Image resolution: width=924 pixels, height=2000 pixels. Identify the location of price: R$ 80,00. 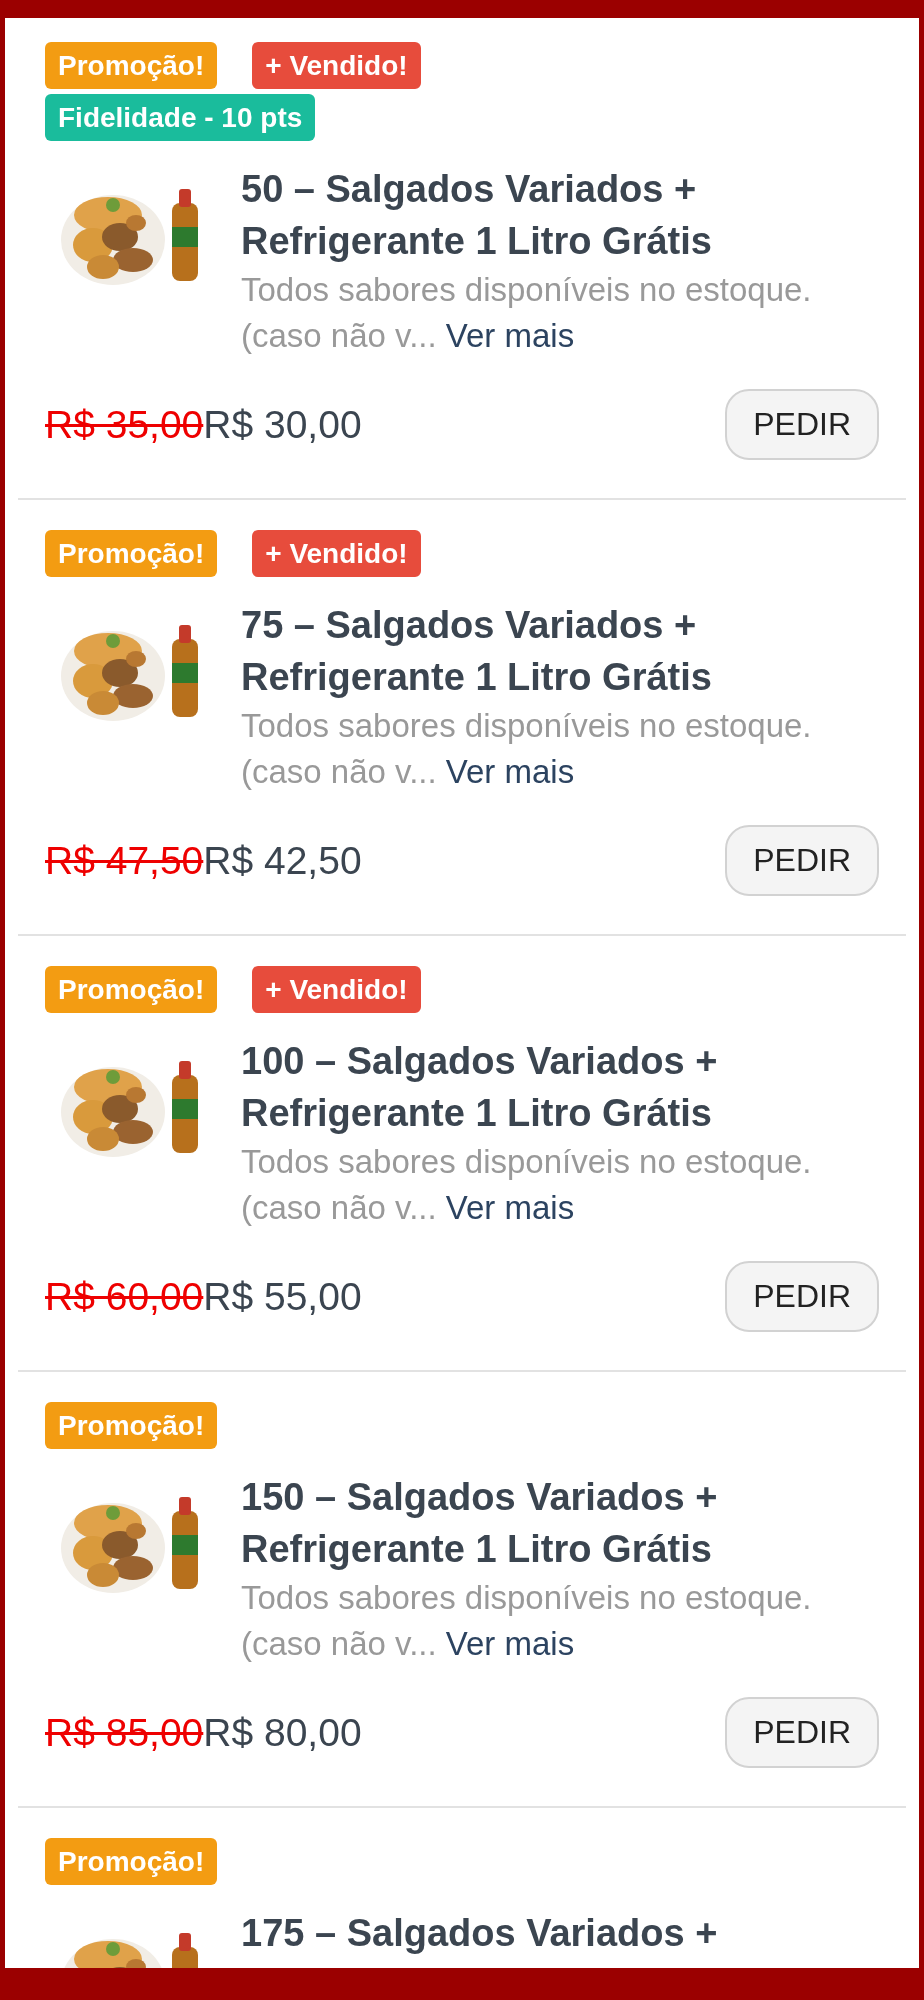
(282, 1732).